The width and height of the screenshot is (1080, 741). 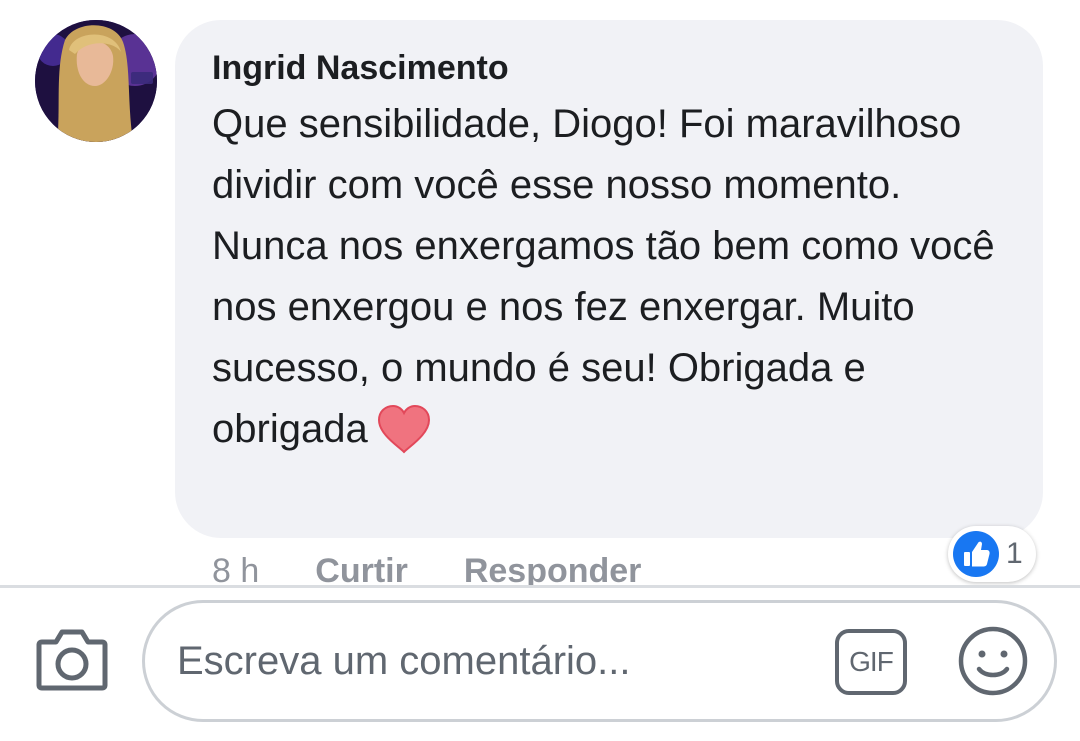 I want to click on comment-input, so click(x=497, y=661).